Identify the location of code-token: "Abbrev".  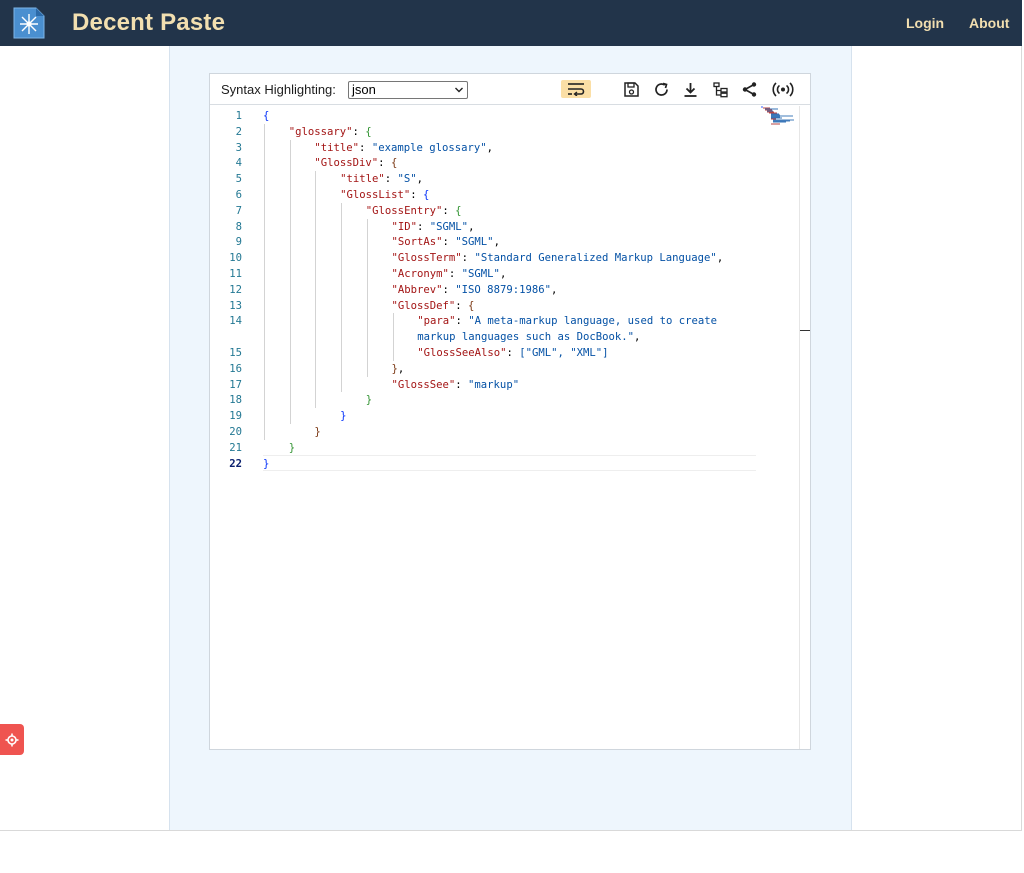
(417, 289).